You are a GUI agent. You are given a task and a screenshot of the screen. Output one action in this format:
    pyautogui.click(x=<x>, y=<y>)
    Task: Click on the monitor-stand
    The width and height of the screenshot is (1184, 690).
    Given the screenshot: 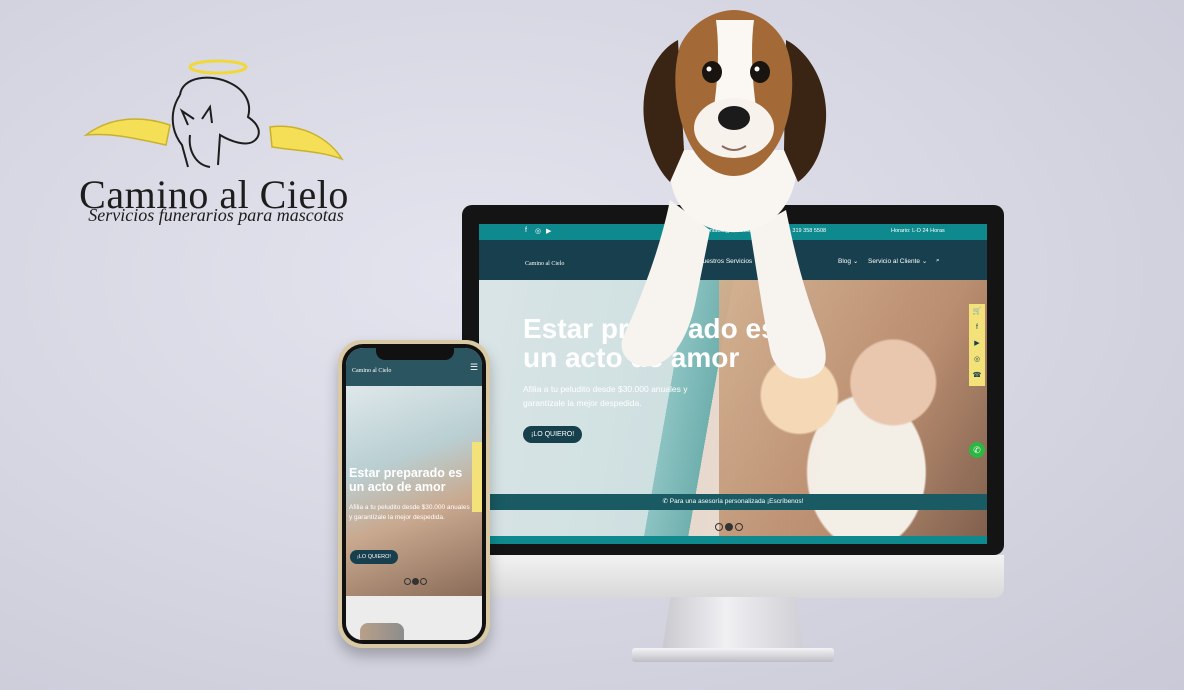 What is the action you would take?
    pyautogui.click(x=733, y=624)
    